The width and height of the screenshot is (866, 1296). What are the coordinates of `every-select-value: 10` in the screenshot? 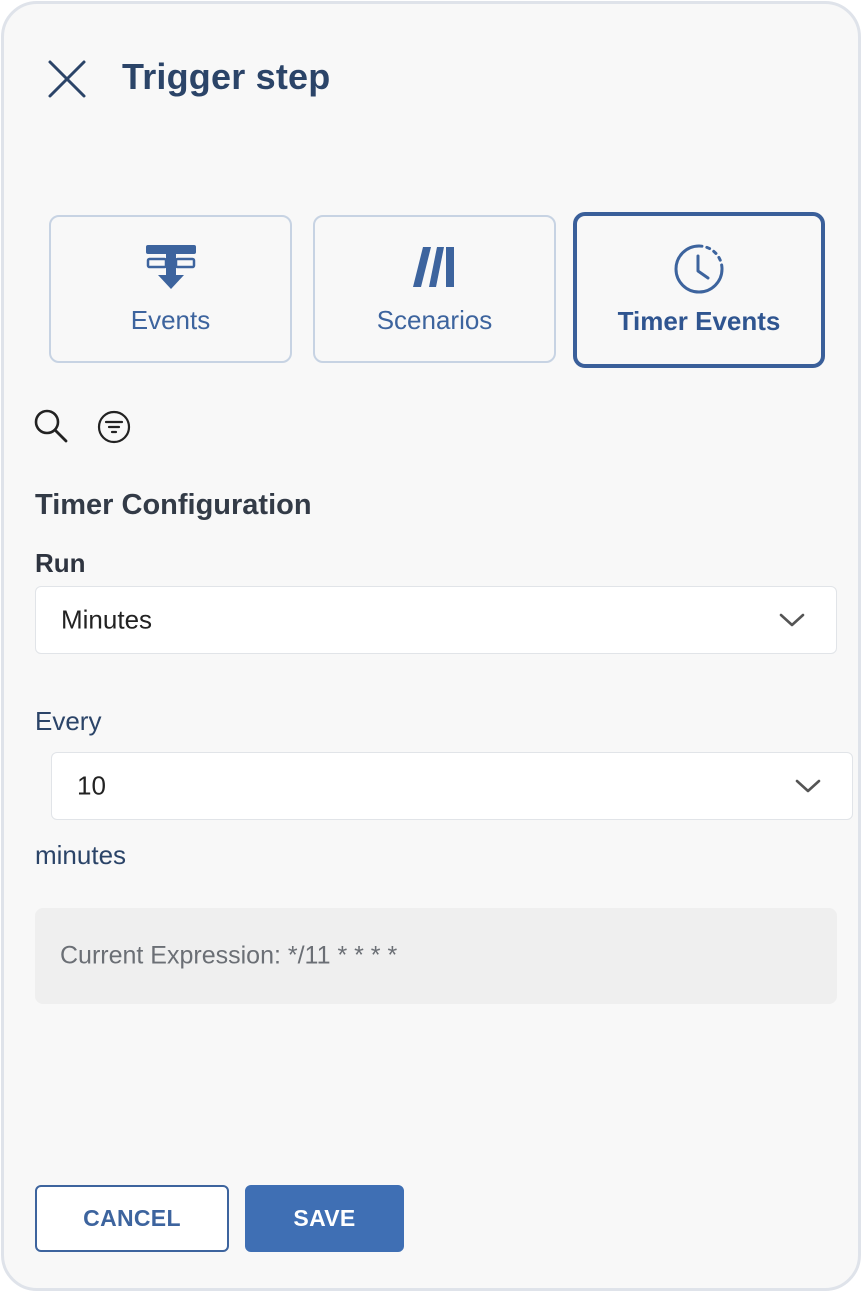 It's located at (91, 785).